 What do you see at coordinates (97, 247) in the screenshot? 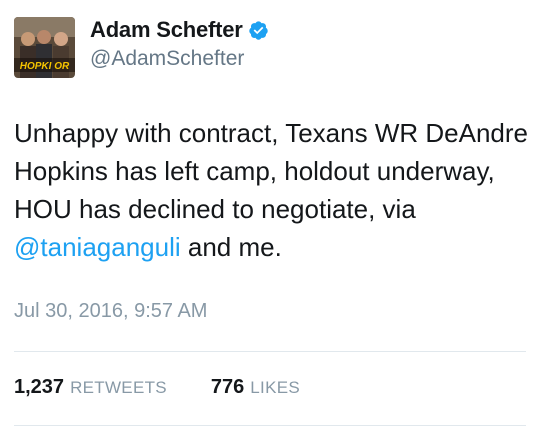
I see `mention-link: @taniaganguli` at bounding box center [97, 247].